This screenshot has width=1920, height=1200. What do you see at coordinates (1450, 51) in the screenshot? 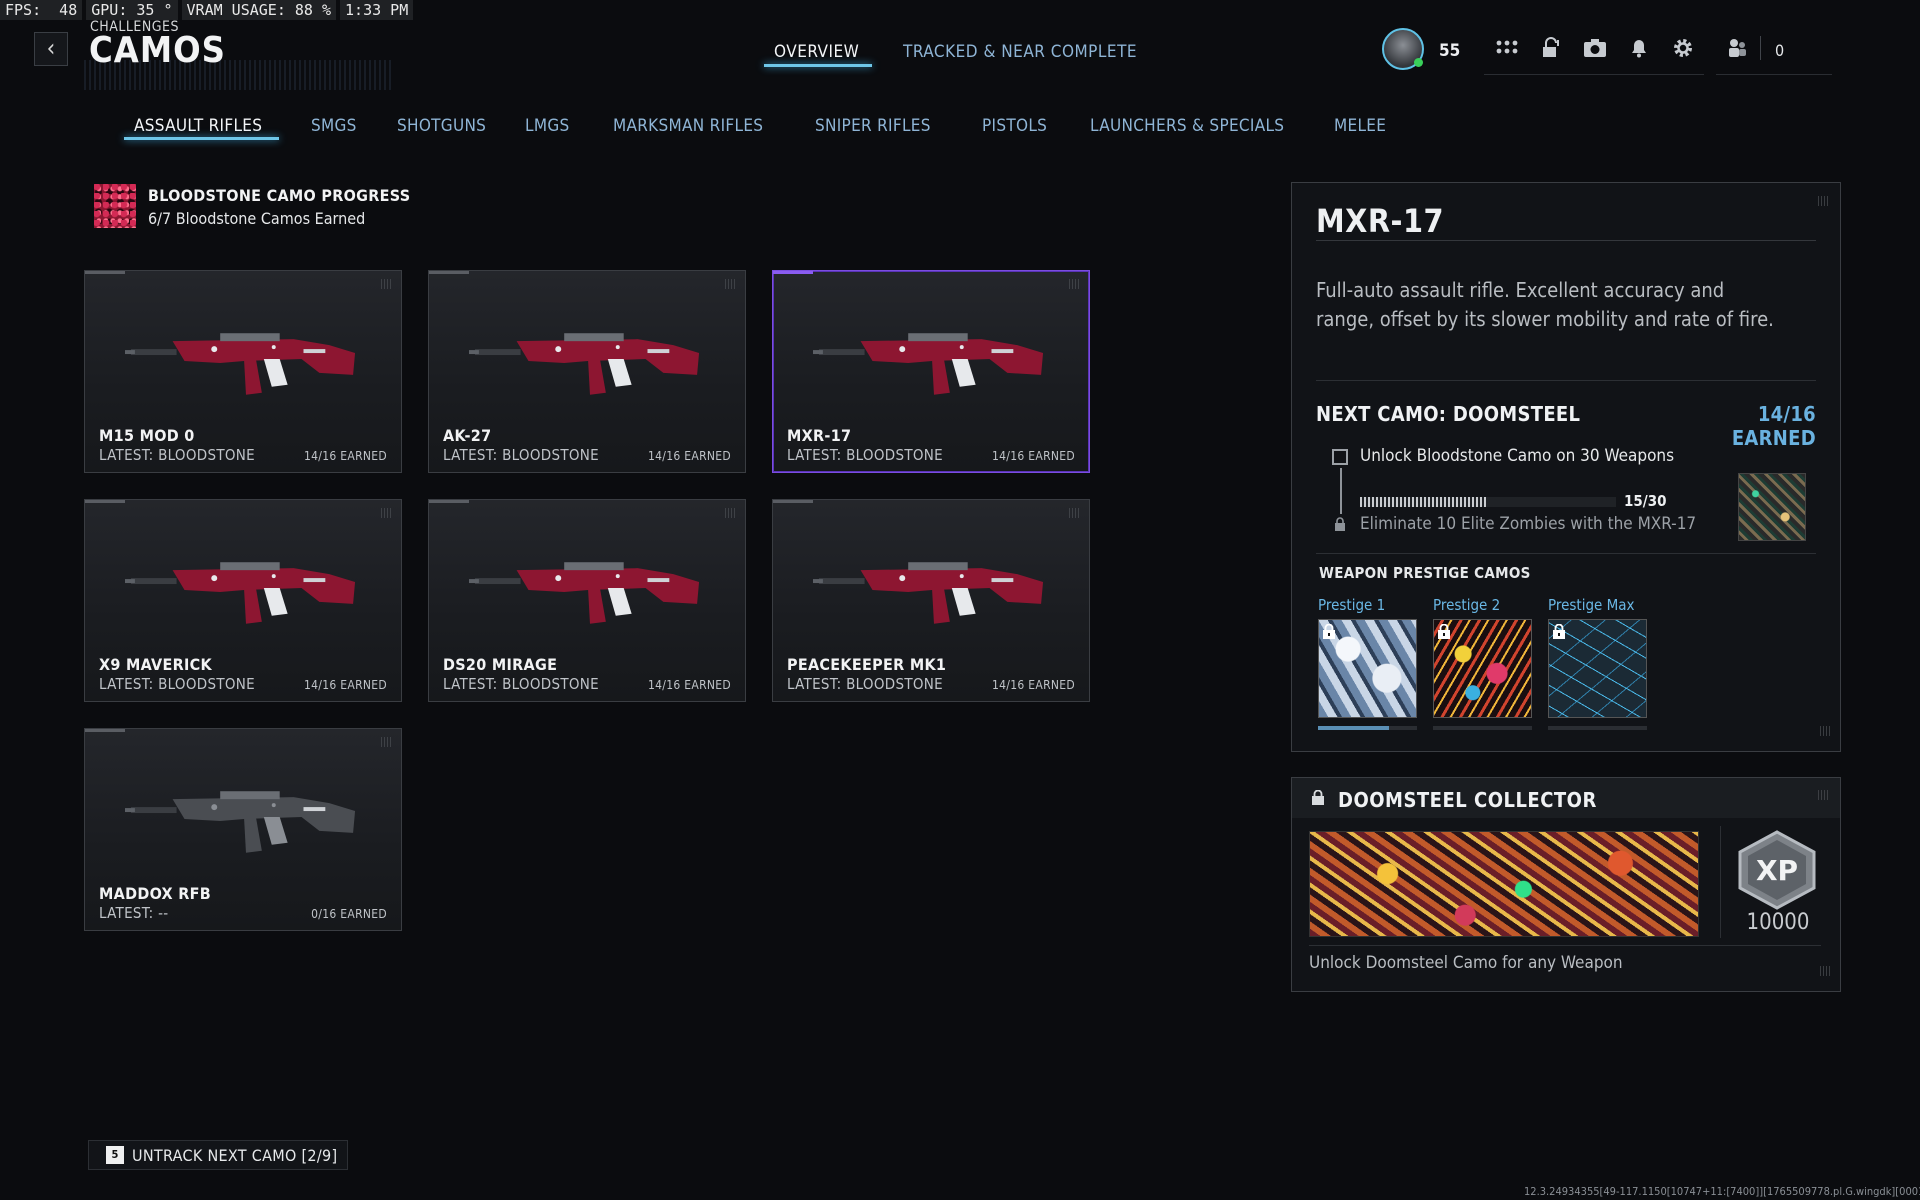
I see `player-level: 55` at bounding box center [1450, 51].